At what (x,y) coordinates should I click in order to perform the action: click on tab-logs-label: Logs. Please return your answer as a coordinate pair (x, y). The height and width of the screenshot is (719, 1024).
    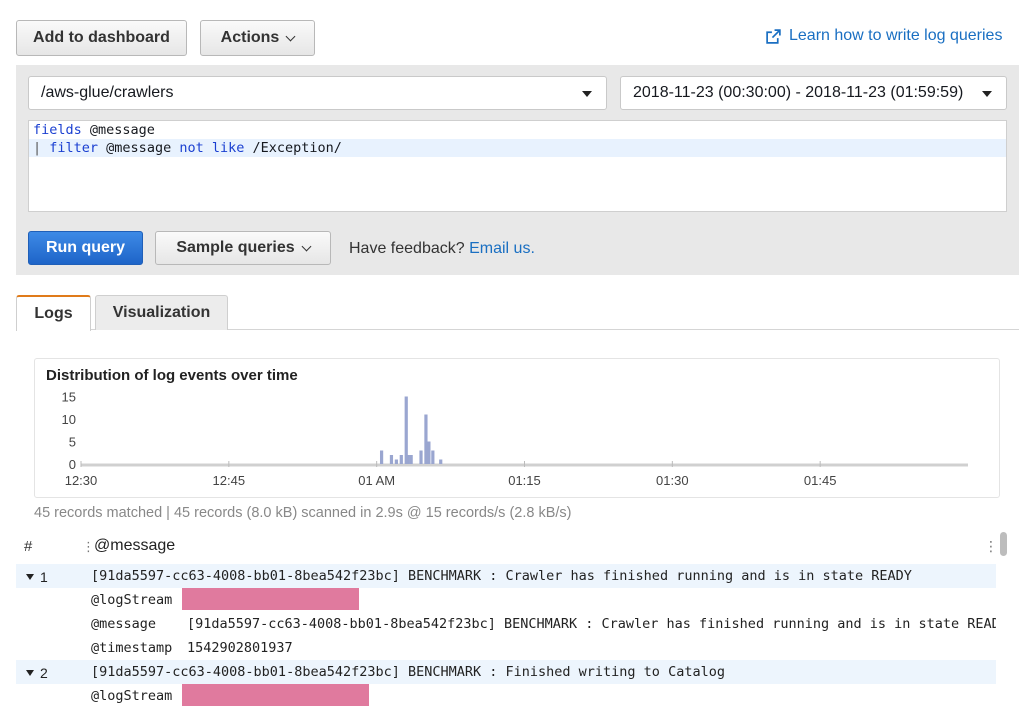
    Looking at the image, I should click on (53, 313).